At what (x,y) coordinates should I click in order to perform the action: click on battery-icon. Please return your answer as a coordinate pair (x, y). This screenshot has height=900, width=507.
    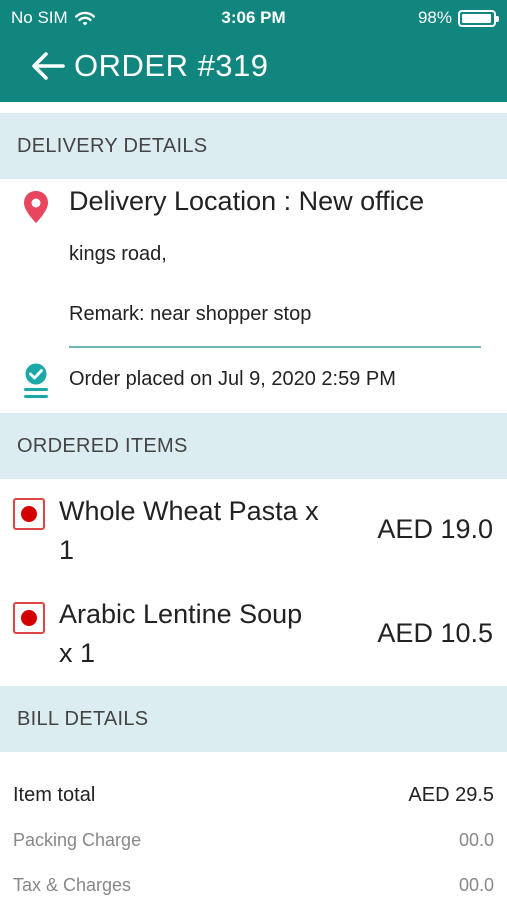
    Looking at the image, I should click on (478, 18).